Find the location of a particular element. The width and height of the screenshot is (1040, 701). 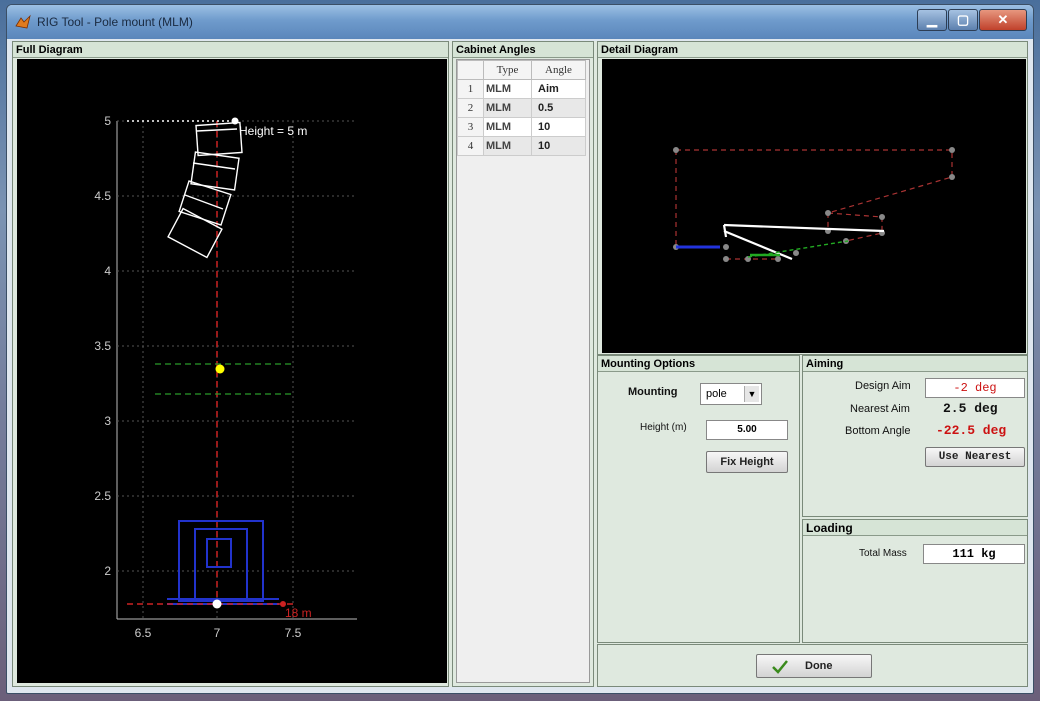

array-segment is located at coordinates (803, 242).